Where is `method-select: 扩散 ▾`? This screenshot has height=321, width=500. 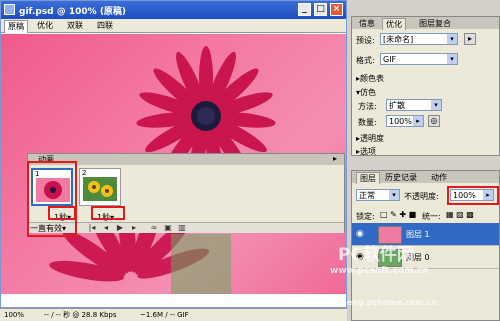
method-select: 扩散 ▾ is located at coordinates (414, 105).